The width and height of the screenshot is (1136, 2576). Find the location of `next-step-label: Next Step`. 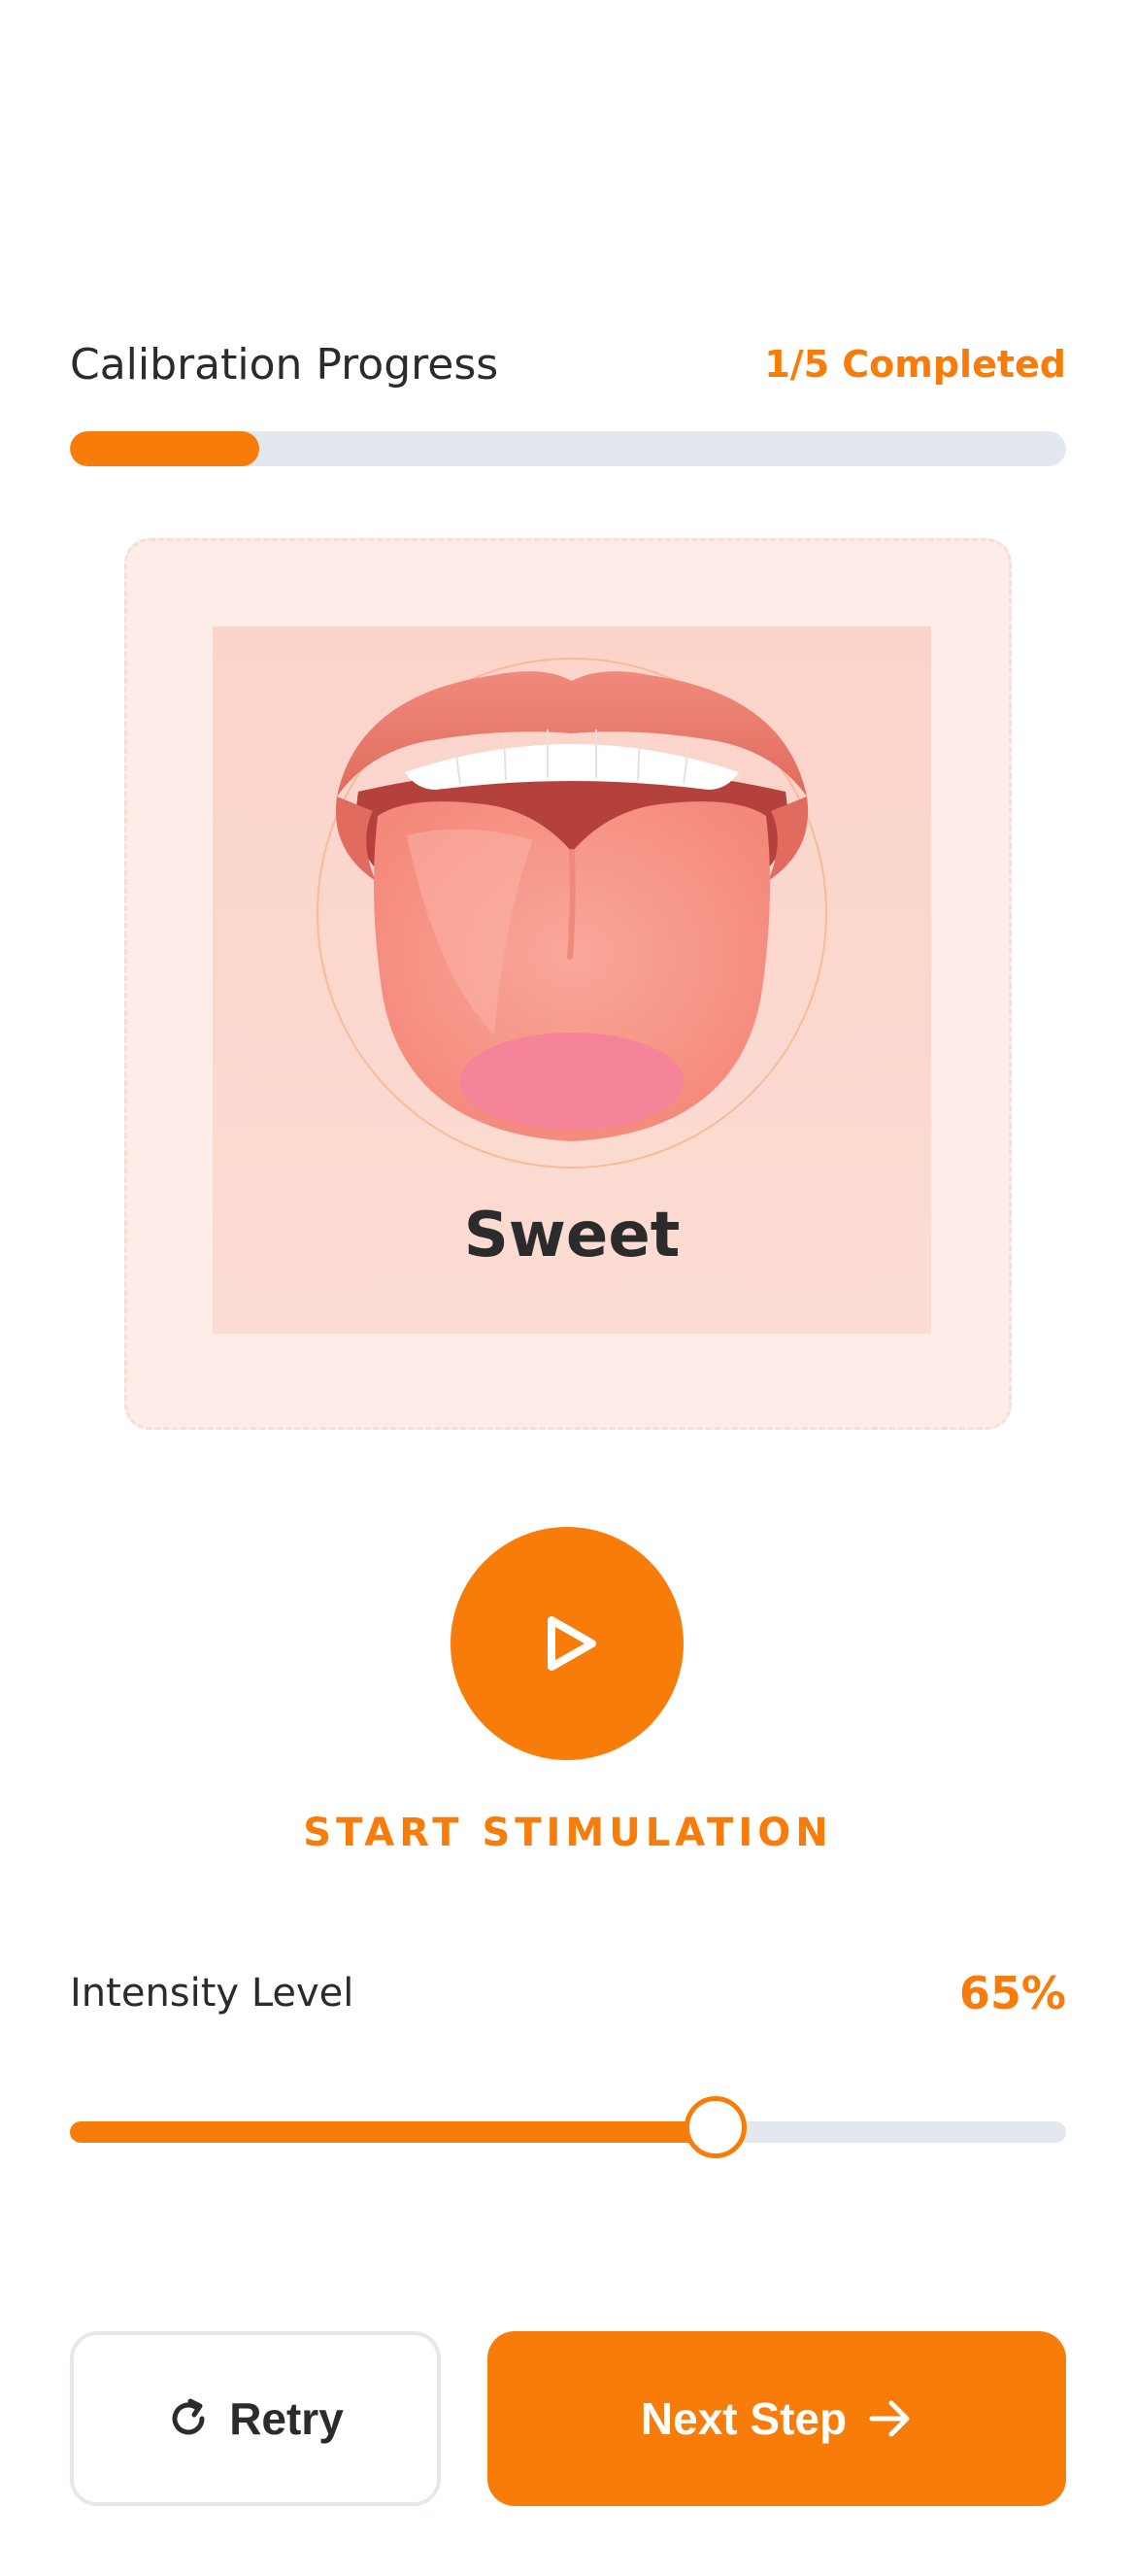

next-step-label: Next Step is located at coordinates (744, 2418).